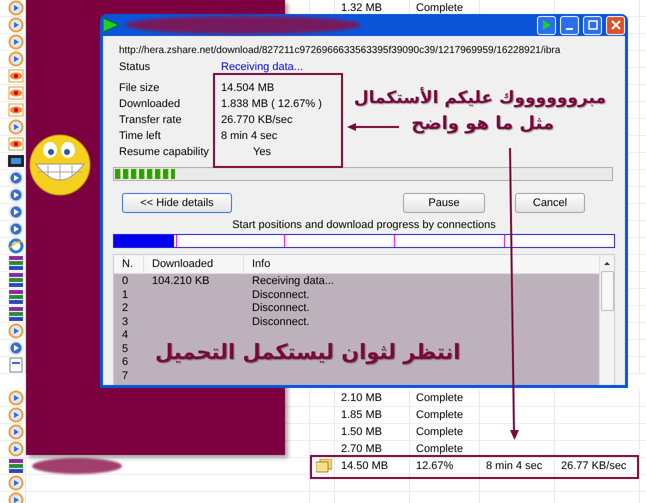 The width and height of the screenshot is (646, 503). What do you see at coordinates (249, 136) in the screenshot?
I see `field-value: 8 min 4 sec` at bounding box center [249, 136].